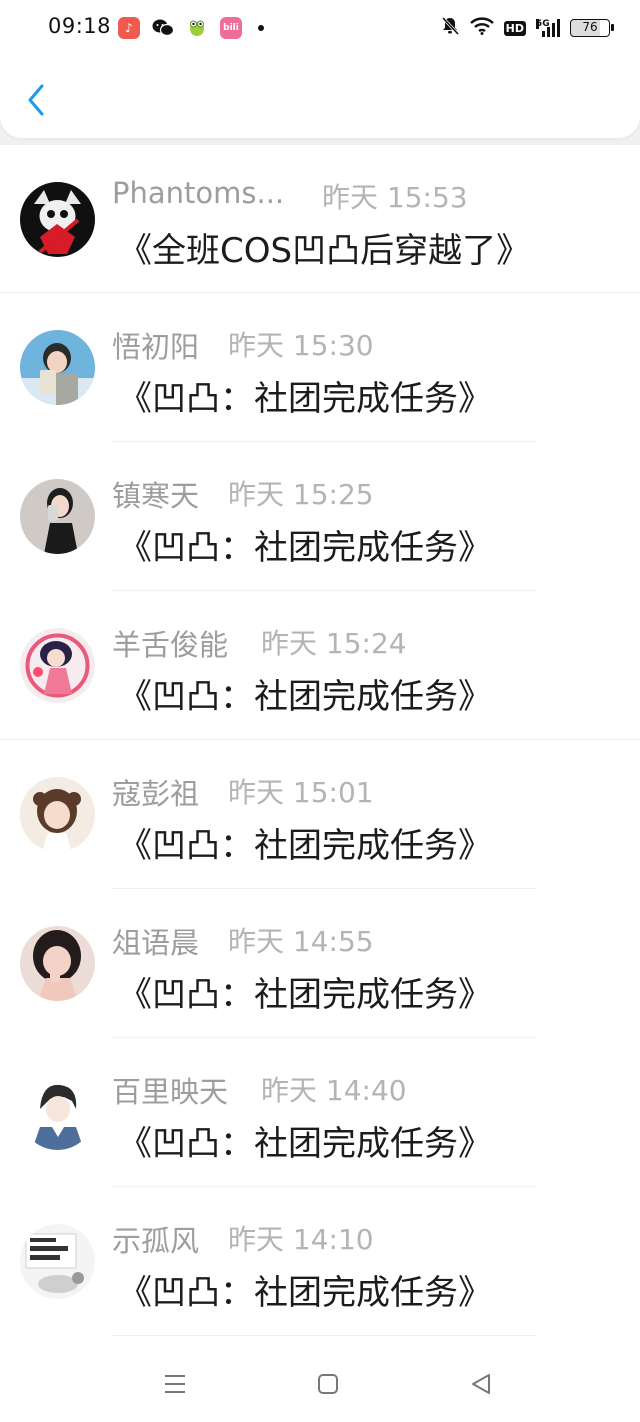 The image size is (640, 1422). What do you see at coordinates (170, 1092) in the screenshot?
I see `username: 百里映天` at bounding box center [170, 1092].